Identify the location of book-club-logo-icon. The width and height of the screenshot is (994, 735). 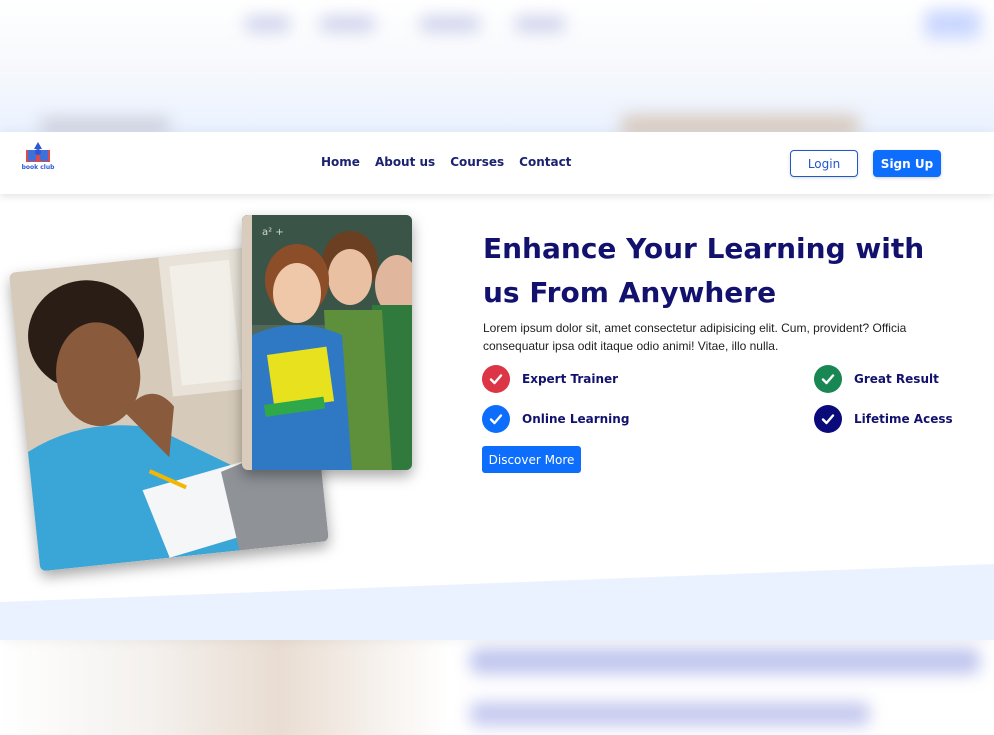
(38, 152).